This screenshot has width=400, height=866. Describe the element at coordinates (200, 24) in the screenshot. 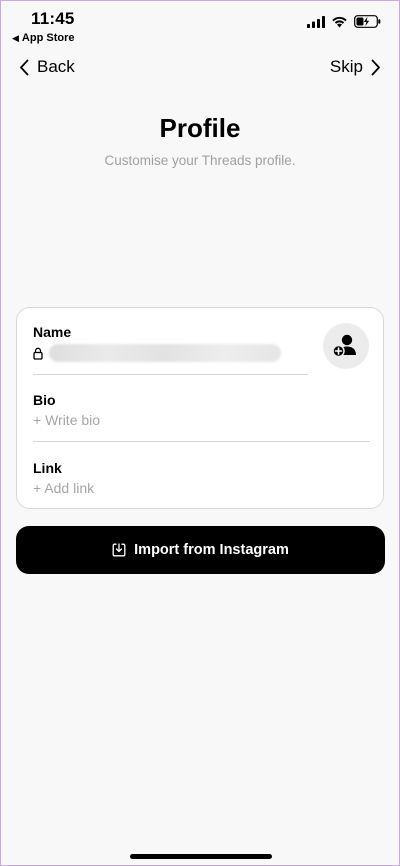

I see `status-bar: 11:45 ◀ App Store` at that location.